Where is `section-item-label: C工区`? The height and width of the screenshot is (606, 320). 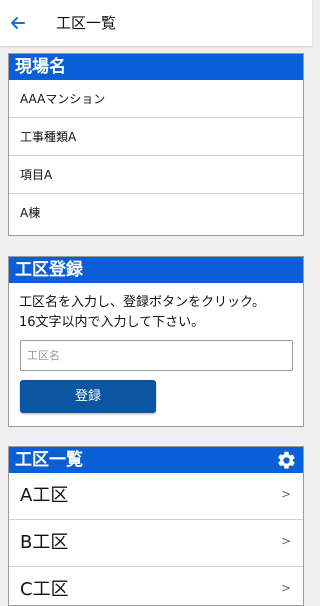
section-item-label: C工区 is located at coordinates (44, 589).